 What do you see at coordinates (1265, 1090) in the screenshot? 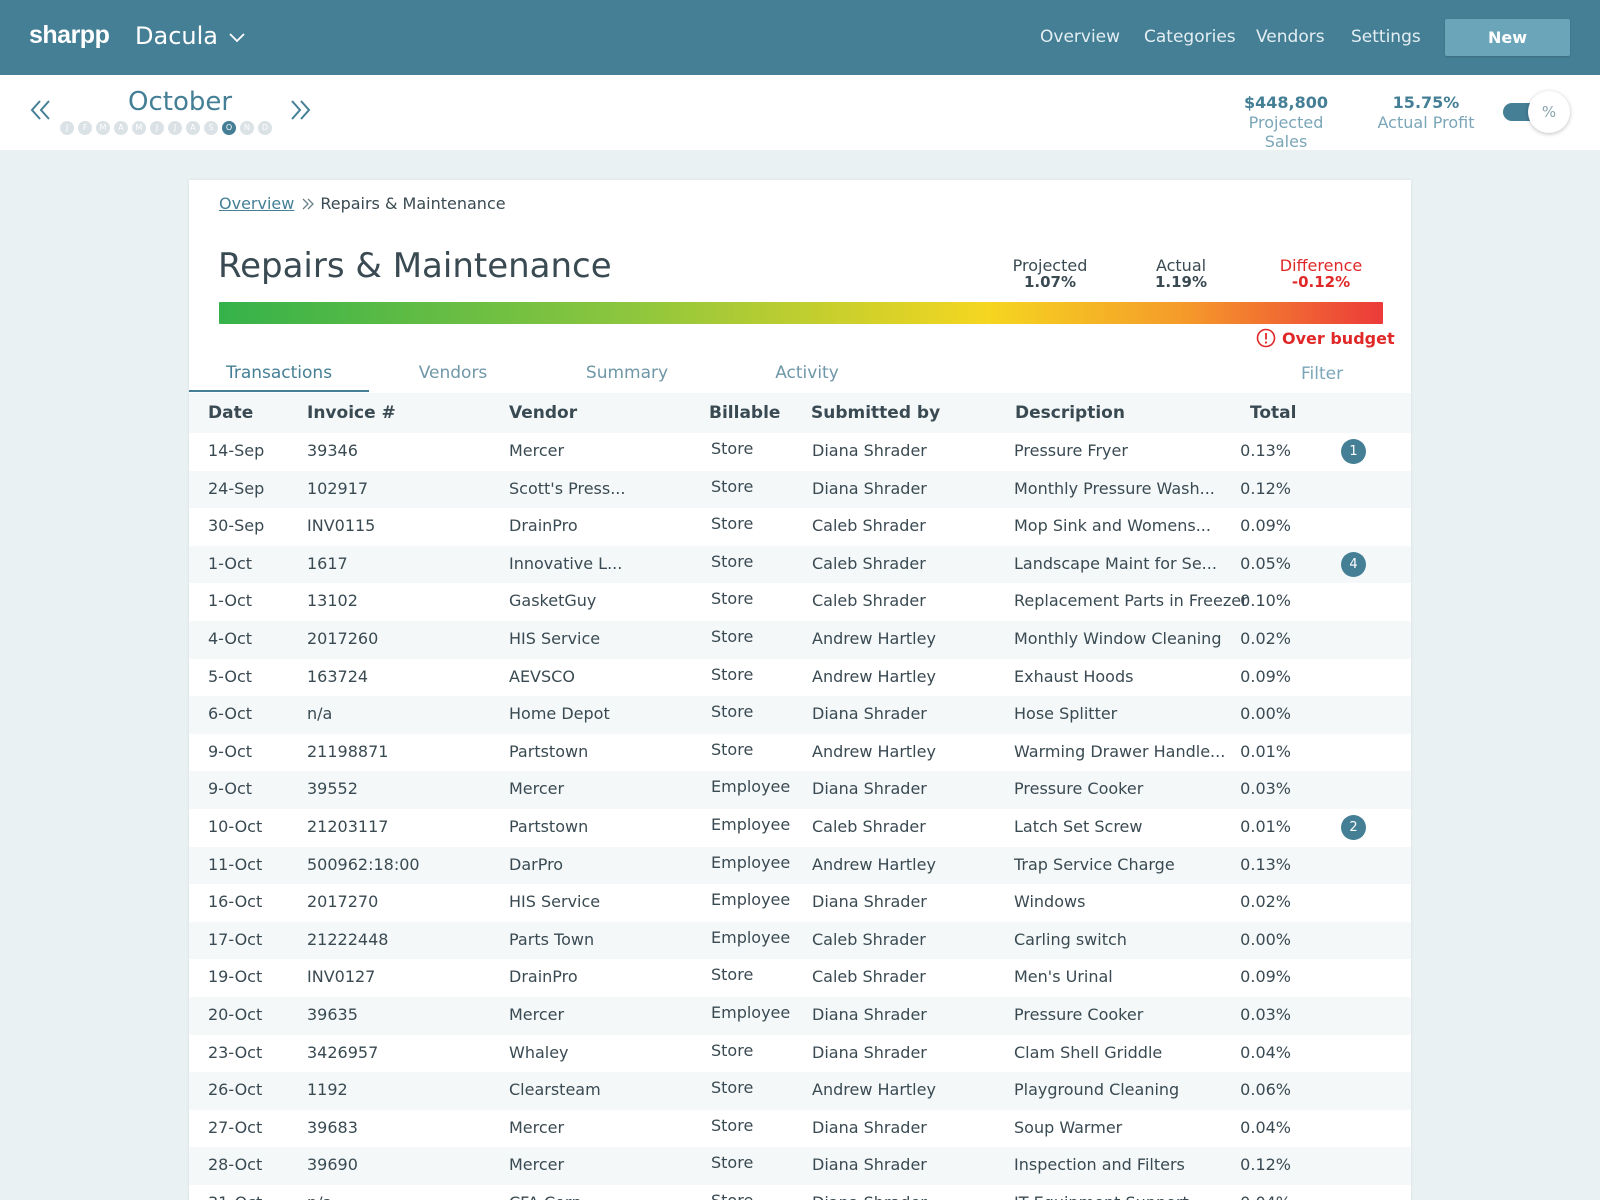
I see `total-cell: 0.06%` at bounding box center [1265, 1090].